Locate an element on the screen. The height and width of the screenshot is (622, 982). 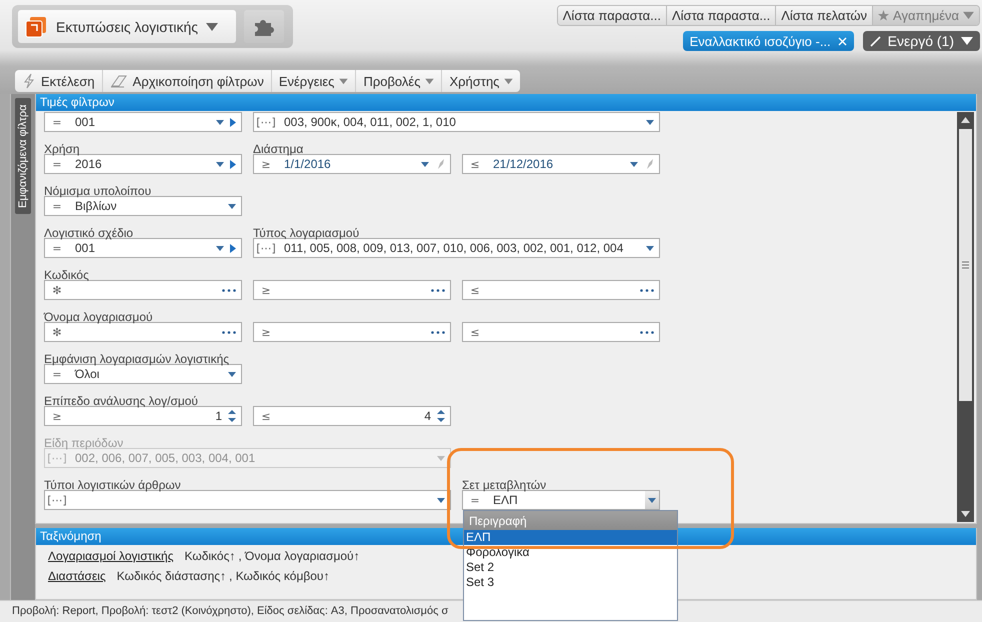
field-value: 4 is located at coordinates (427, 416).